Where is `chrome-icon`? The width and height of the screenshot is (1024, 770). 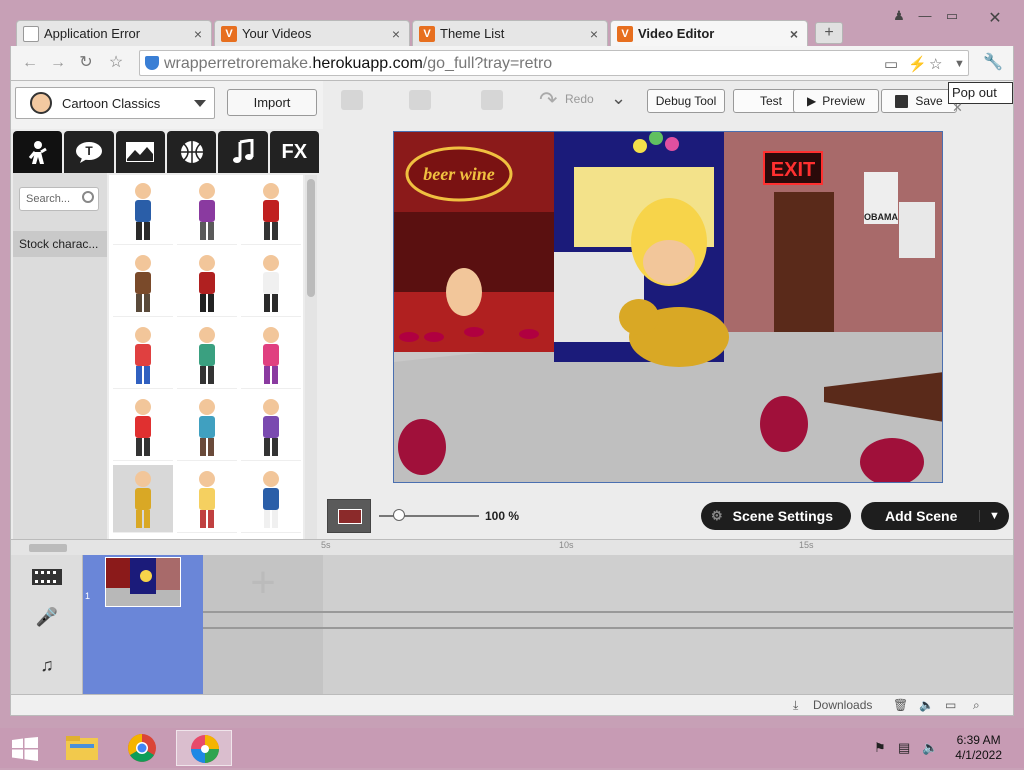
chrome-icon is located at coordinates (142, 748).